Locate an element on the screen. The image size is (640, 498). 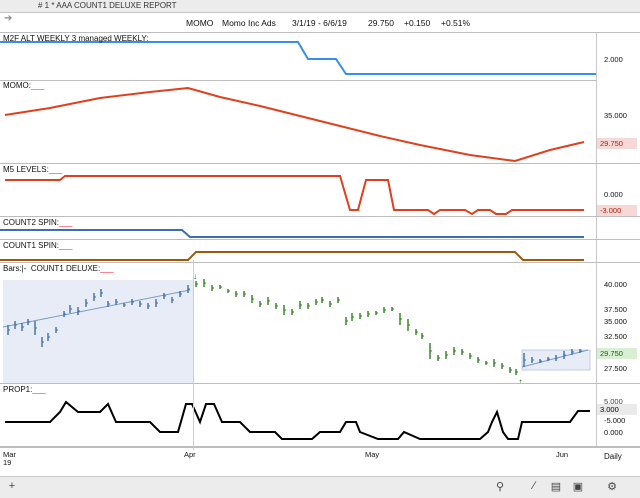
momo-axis is located at coordinates (618, 121).